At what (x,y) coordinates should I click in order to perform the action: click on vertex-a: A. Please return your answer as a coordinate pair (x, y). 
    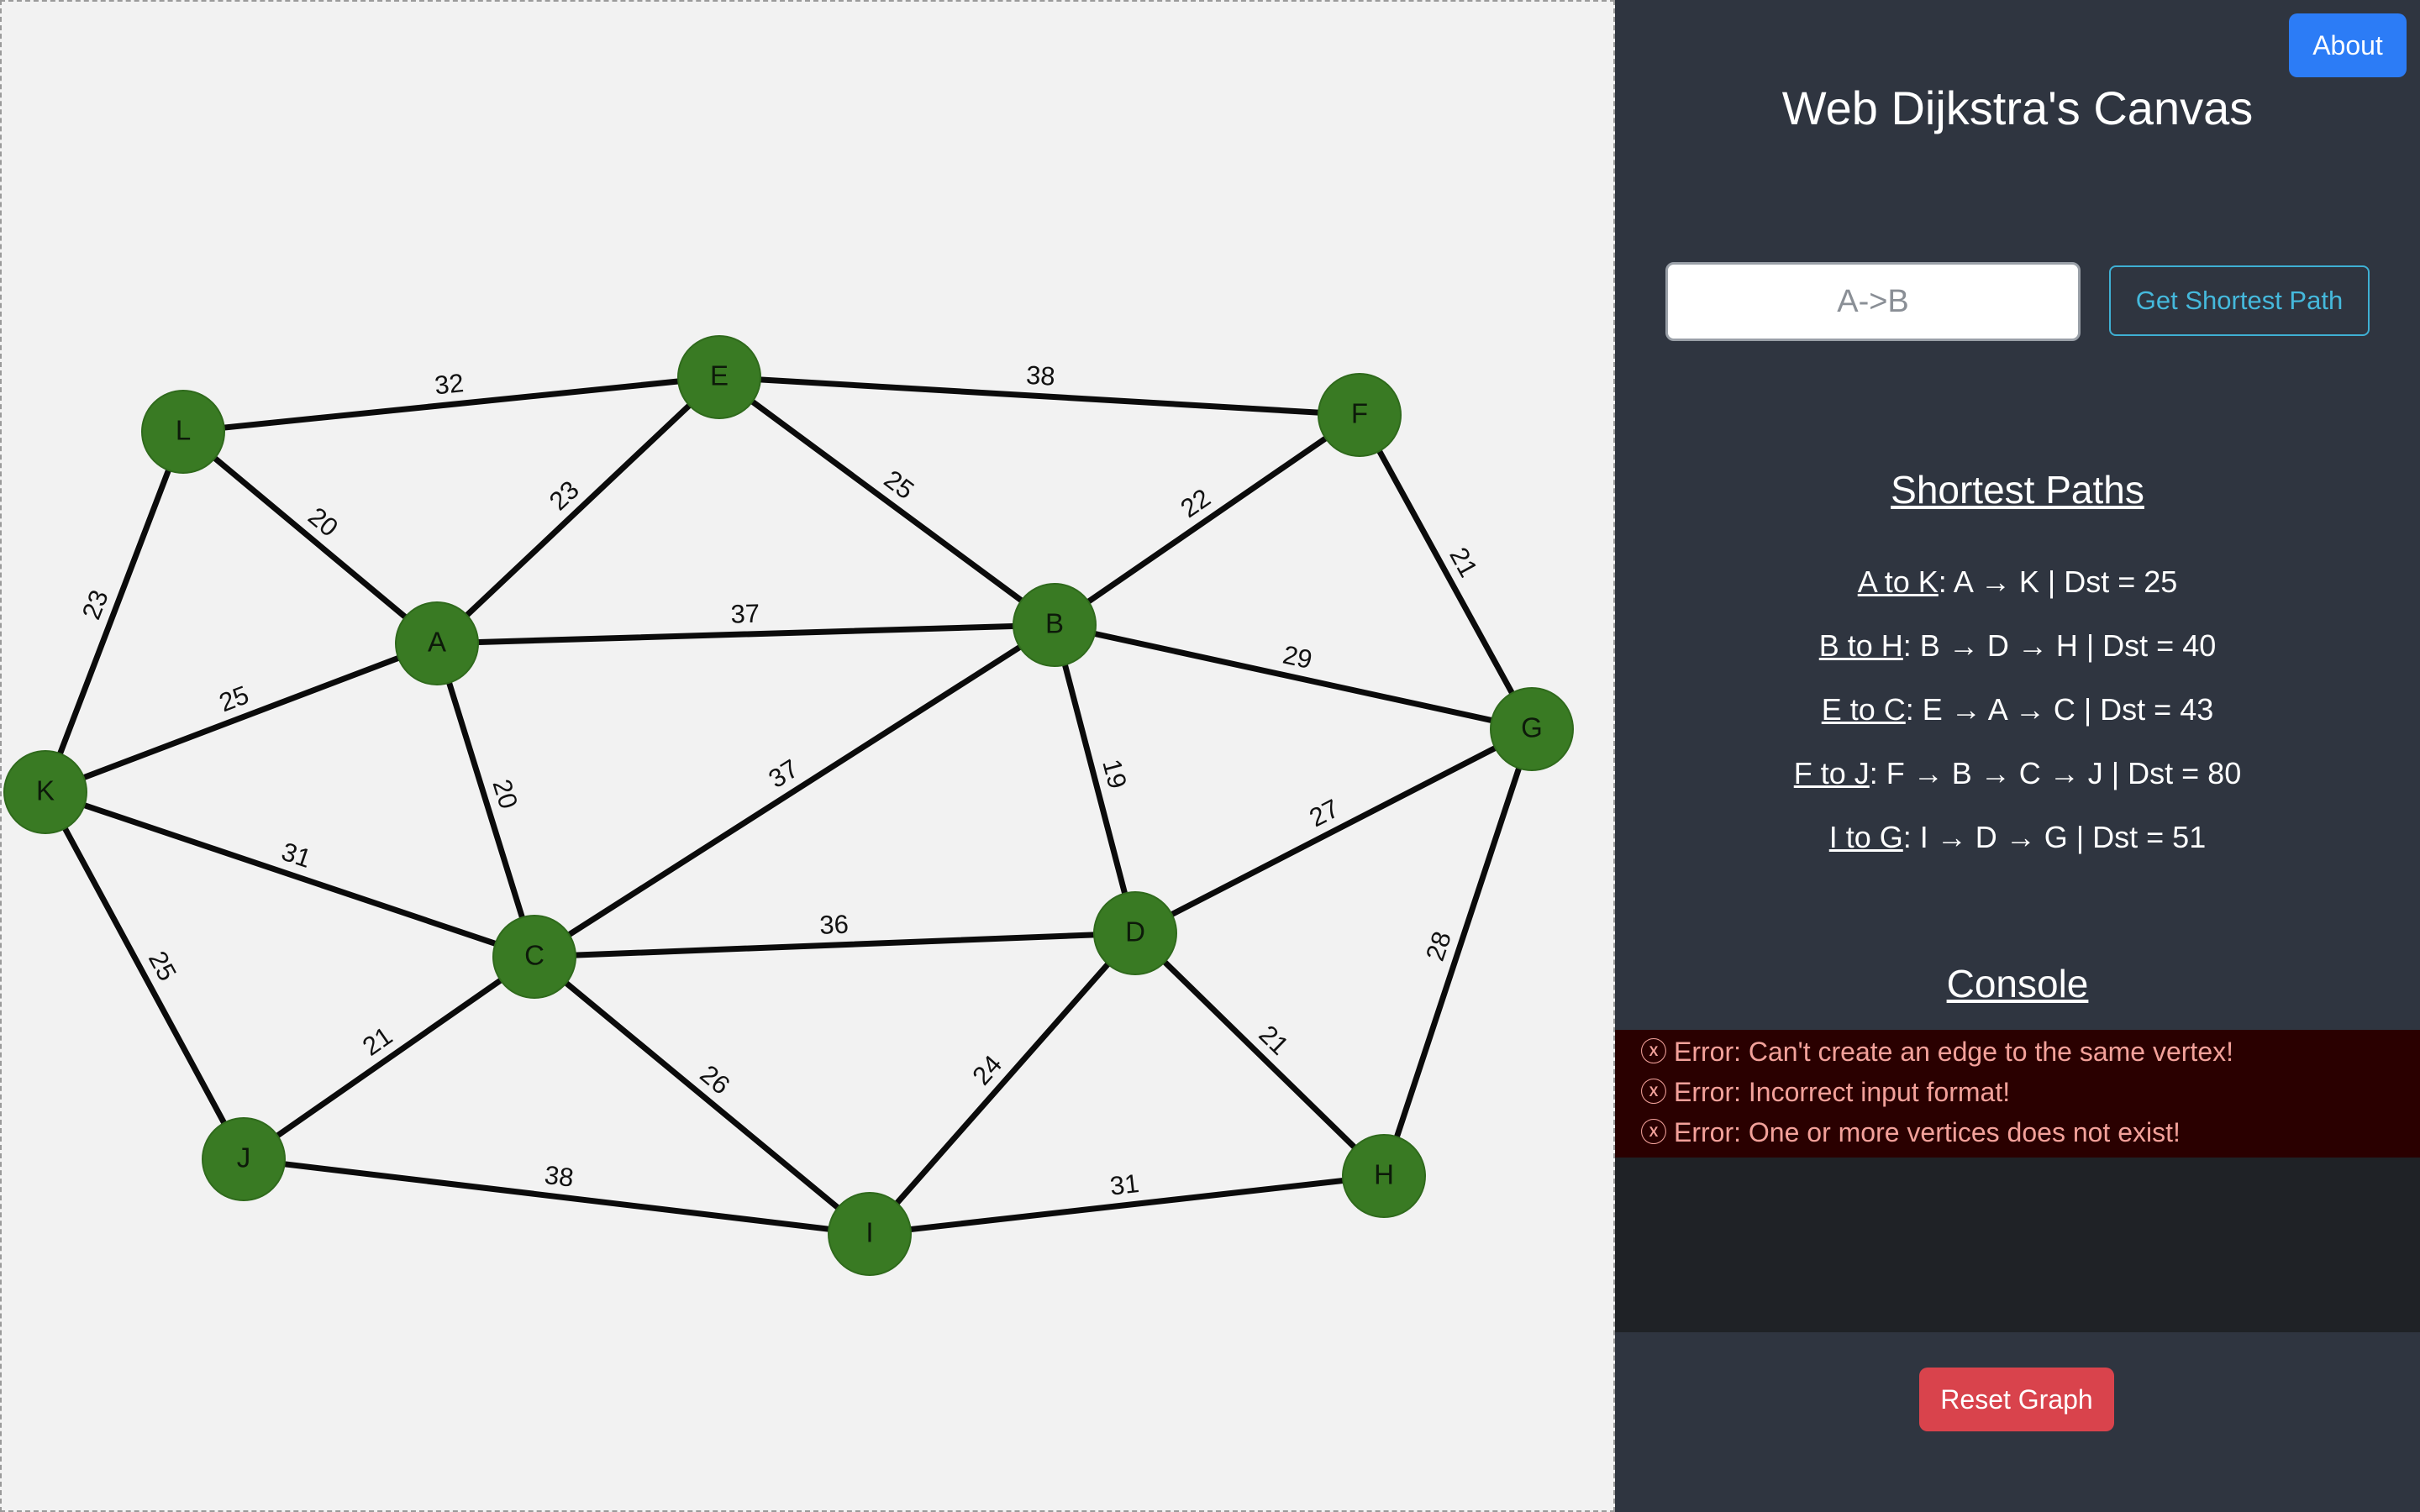
    Looking at the image, I should click on (437, 643).